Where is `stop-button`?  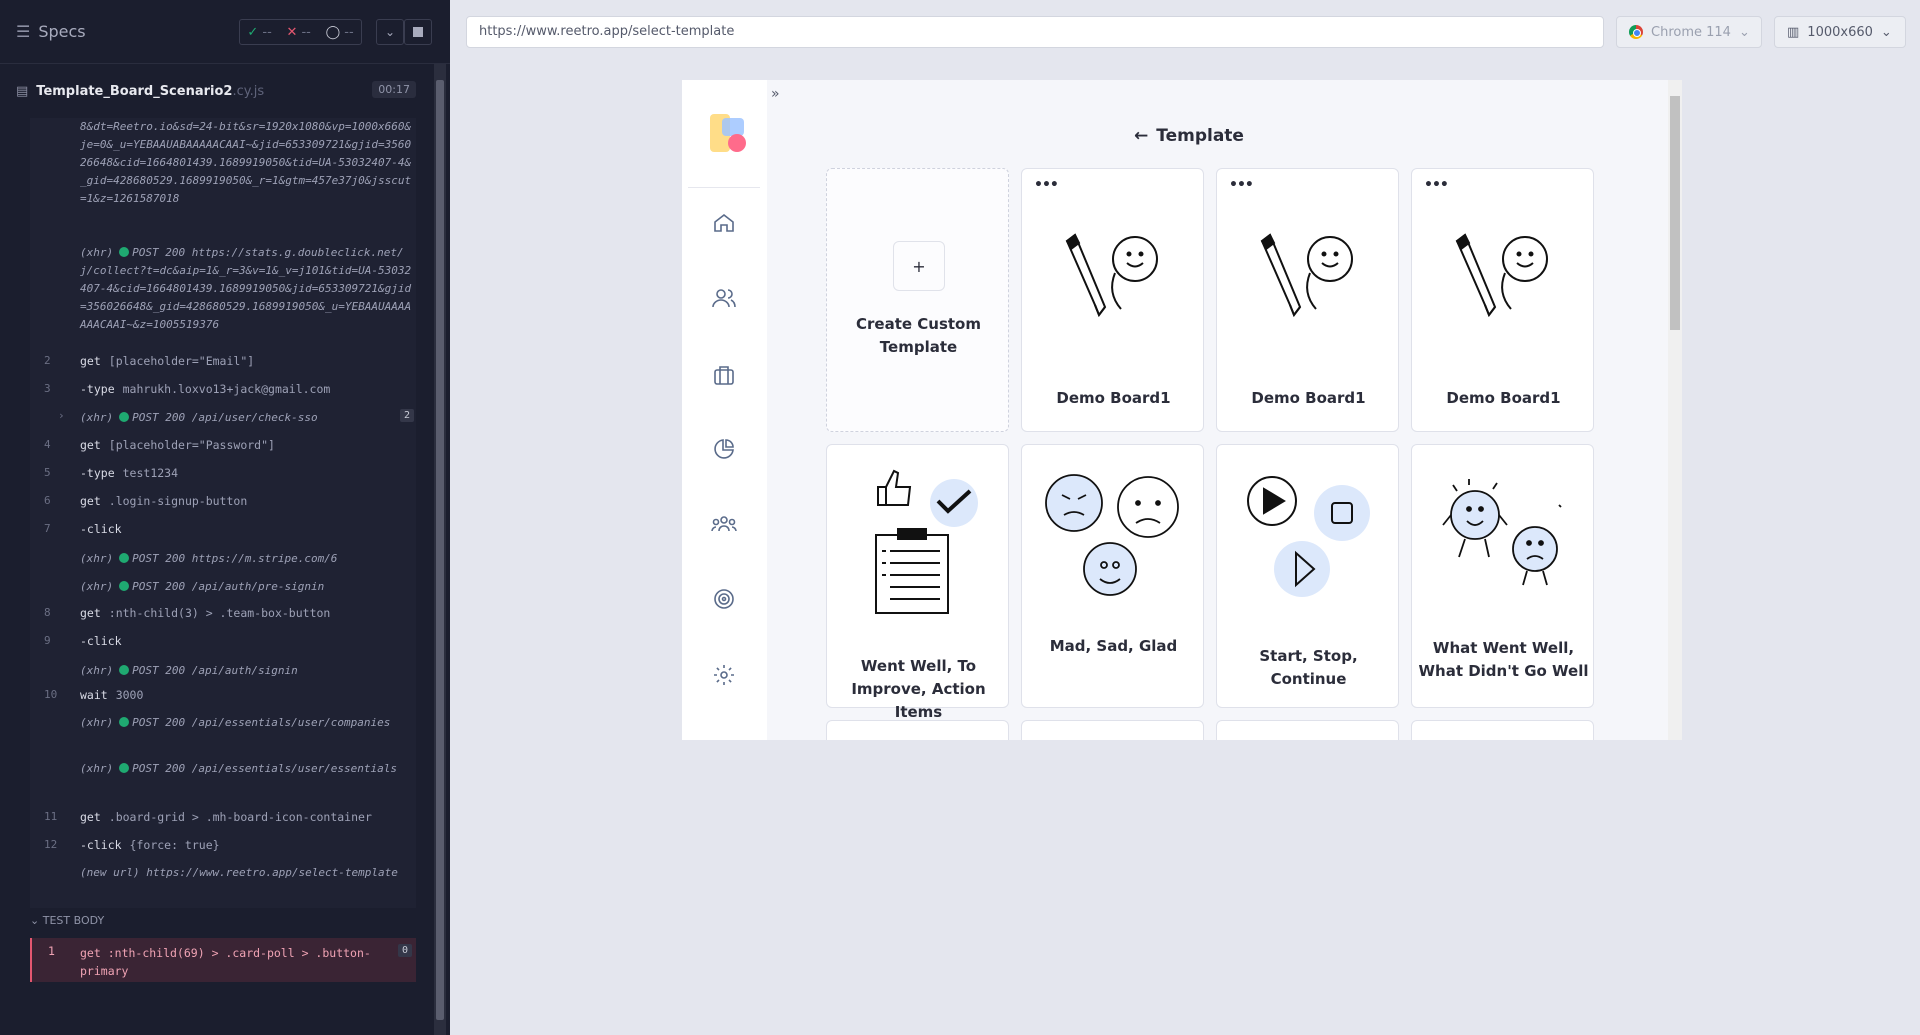
stop-button is located at coordinates (418, 32).